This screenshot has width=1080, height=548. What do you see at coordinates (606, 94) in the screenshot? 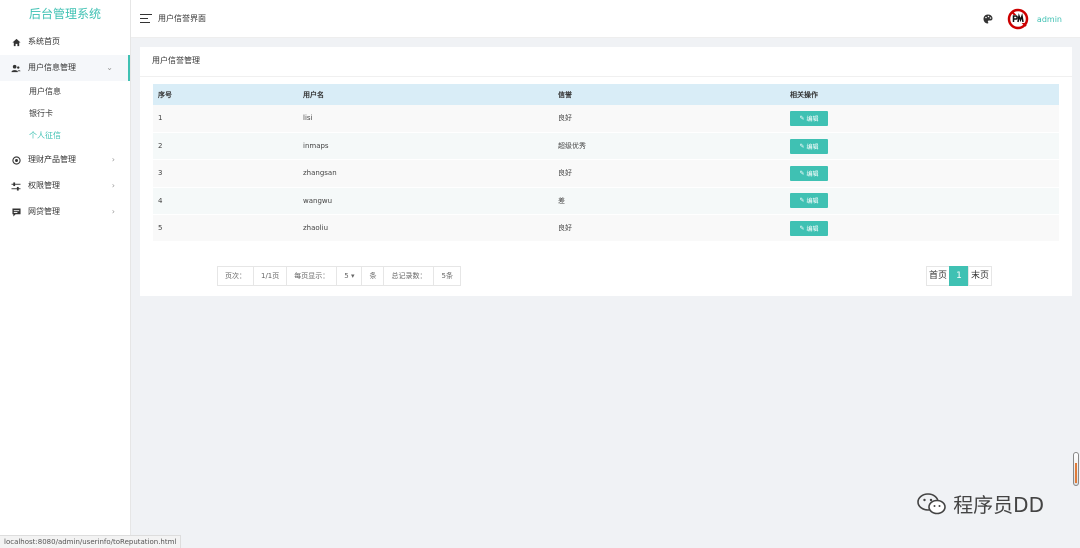
I see `table-header-row: 序号 用户名 信誉 相关操作` at bounding box center [606, 94].